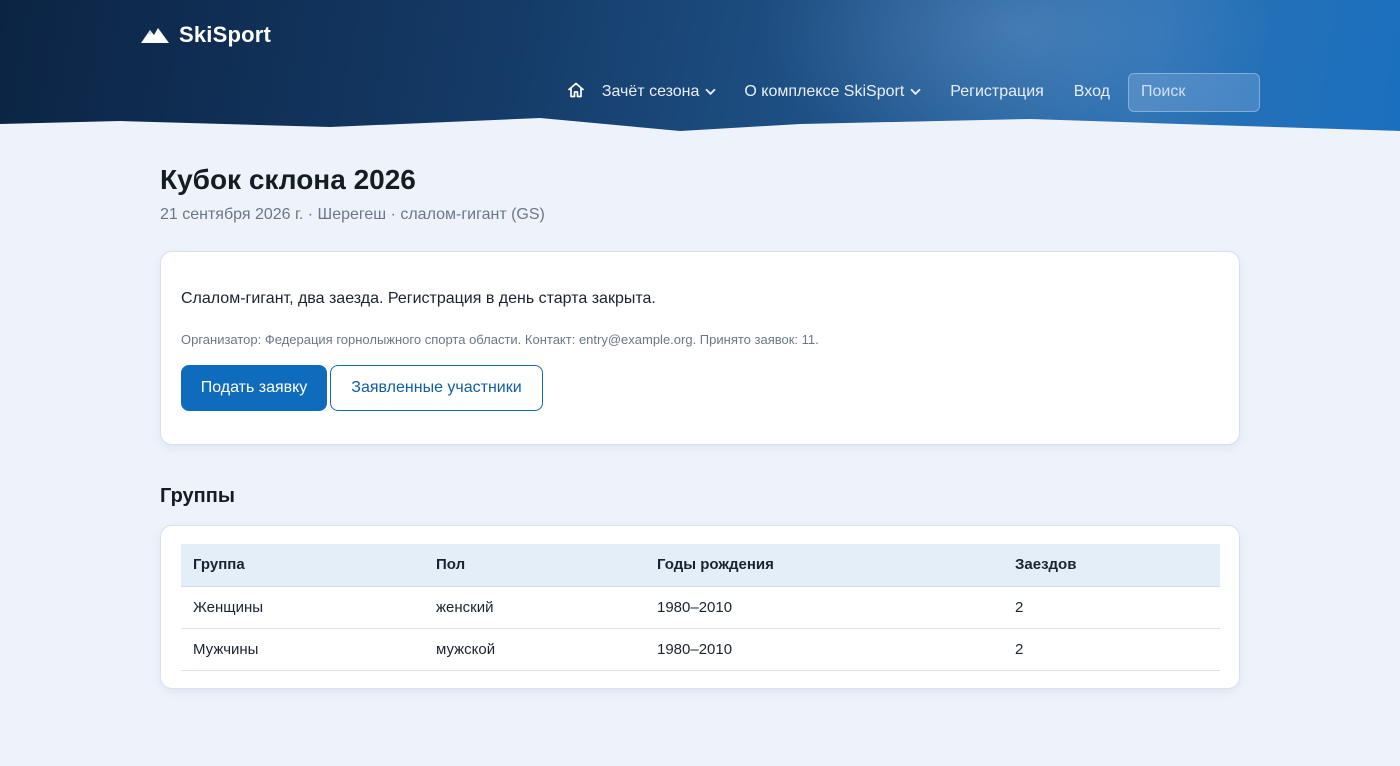  Describe the element at coordinates (436, 388) in the screenshot. I see `participants-button: Заявленные участники` at that location.